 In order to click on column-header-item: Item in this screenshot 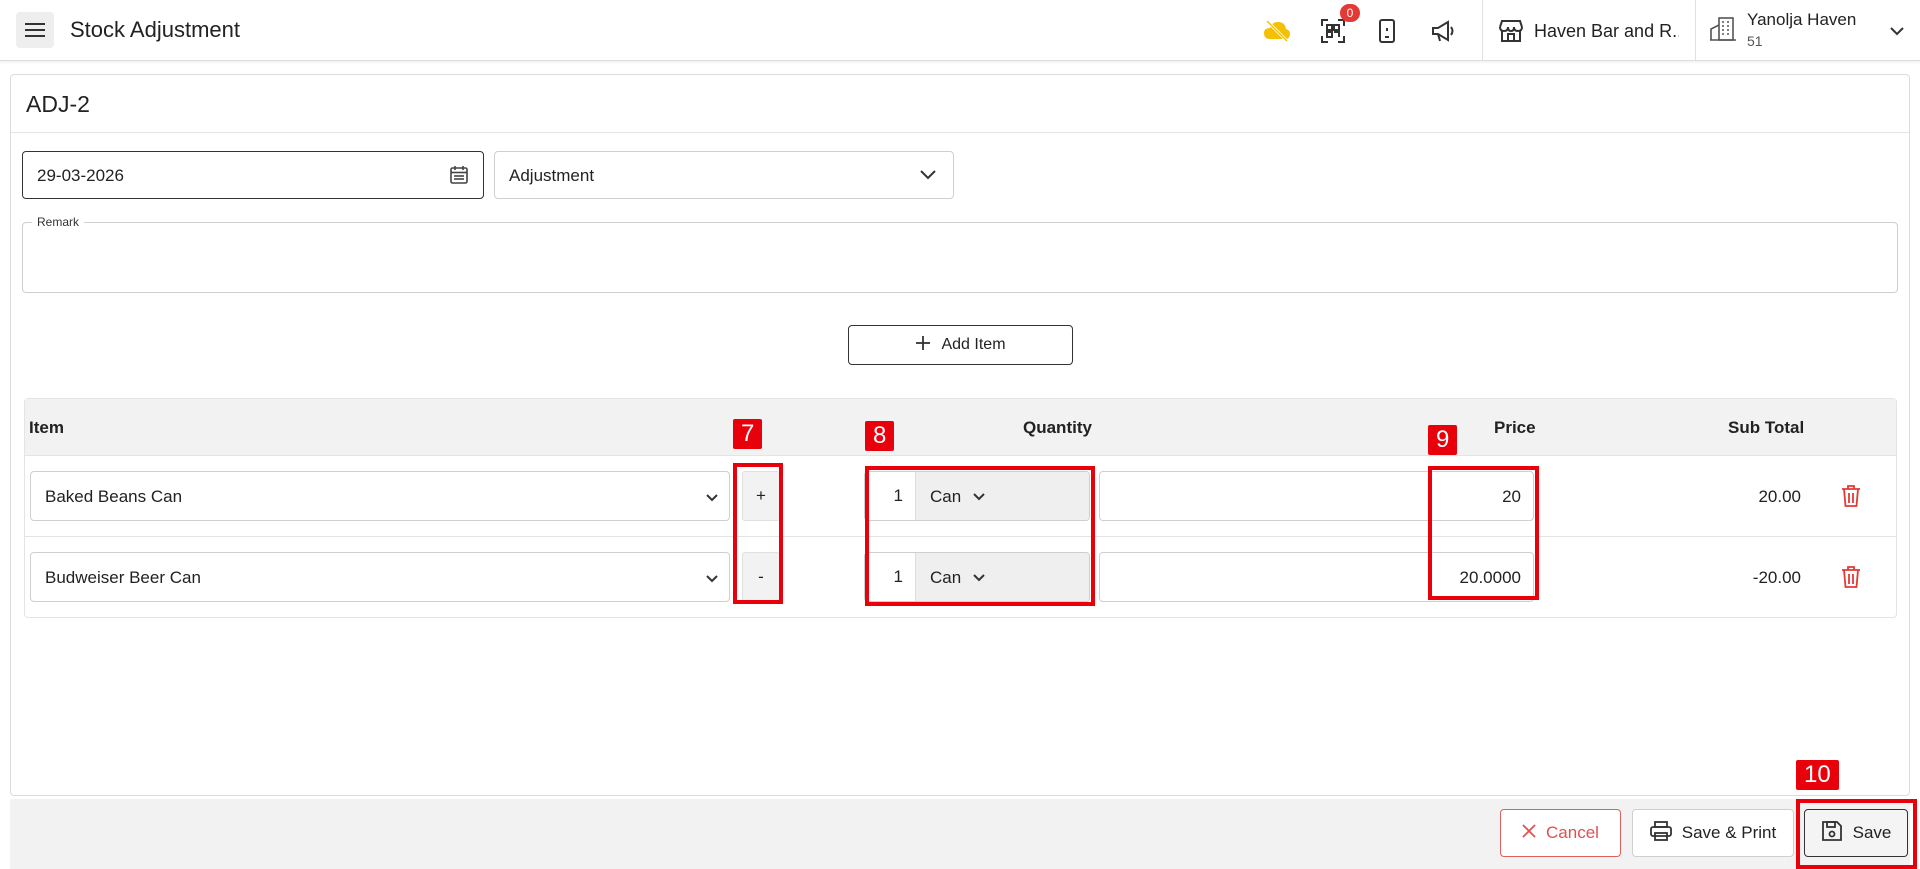, I will do `click(46, 427)`.